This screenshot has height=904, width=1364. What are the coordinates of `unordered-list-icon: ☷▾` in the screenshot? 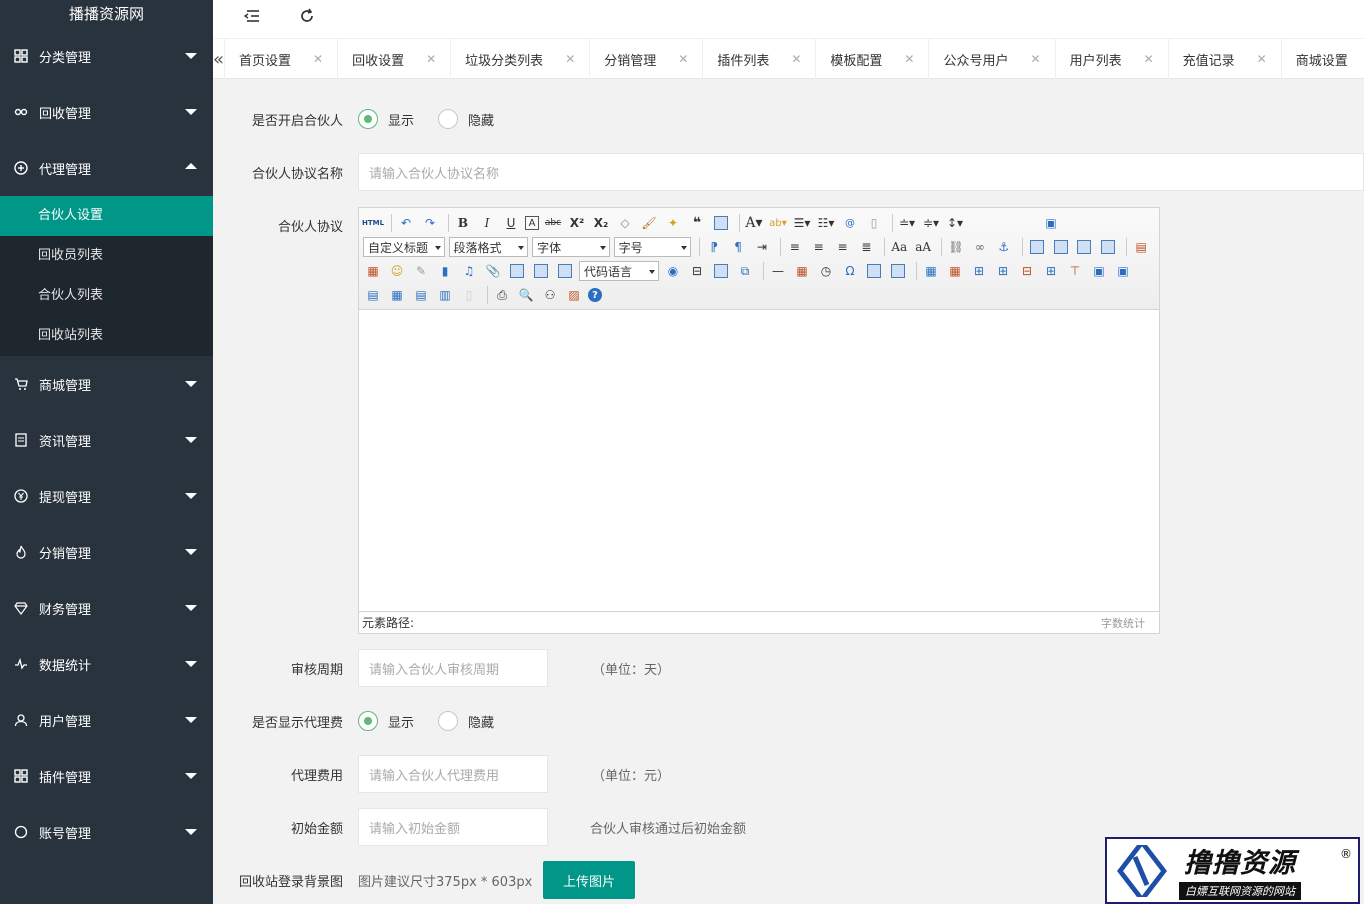 It's located at (826, 223).